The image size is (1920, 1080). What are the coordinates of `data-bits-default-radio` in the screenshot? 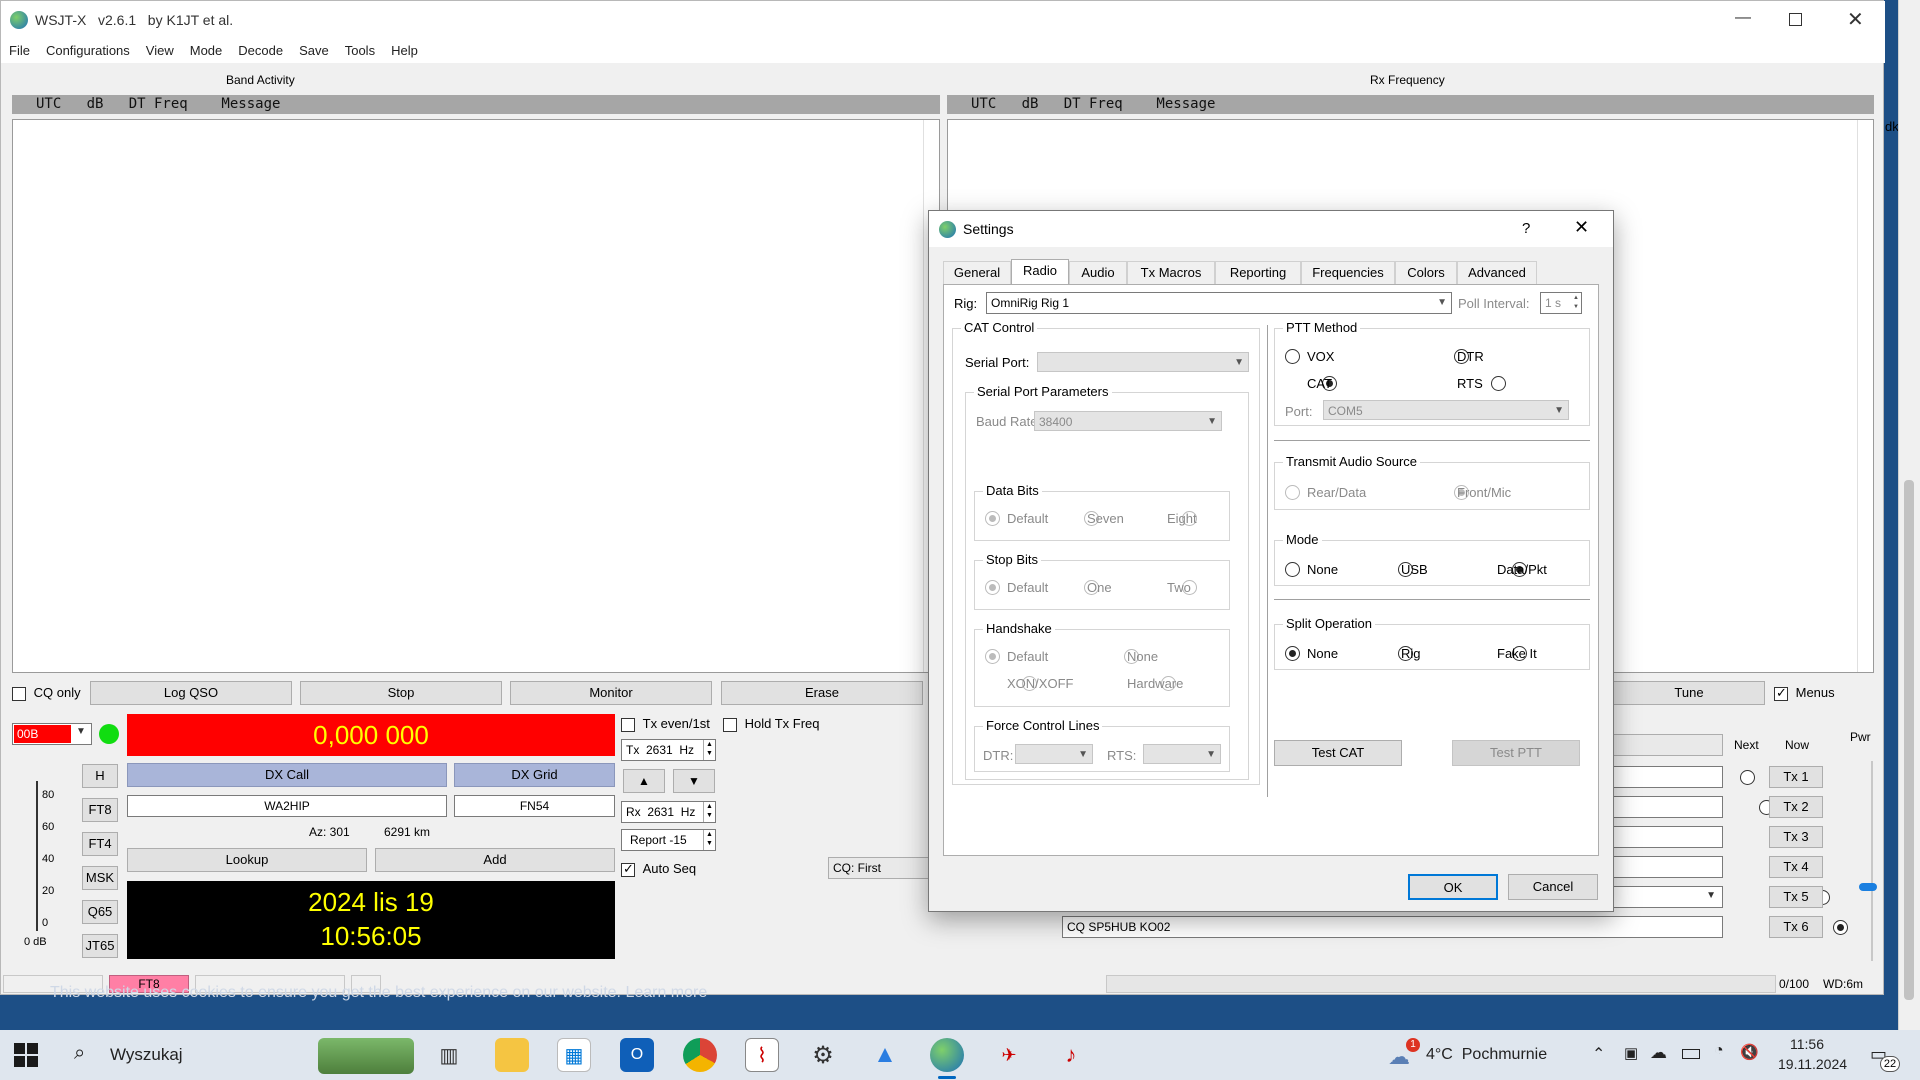 It's located at (992, 519).